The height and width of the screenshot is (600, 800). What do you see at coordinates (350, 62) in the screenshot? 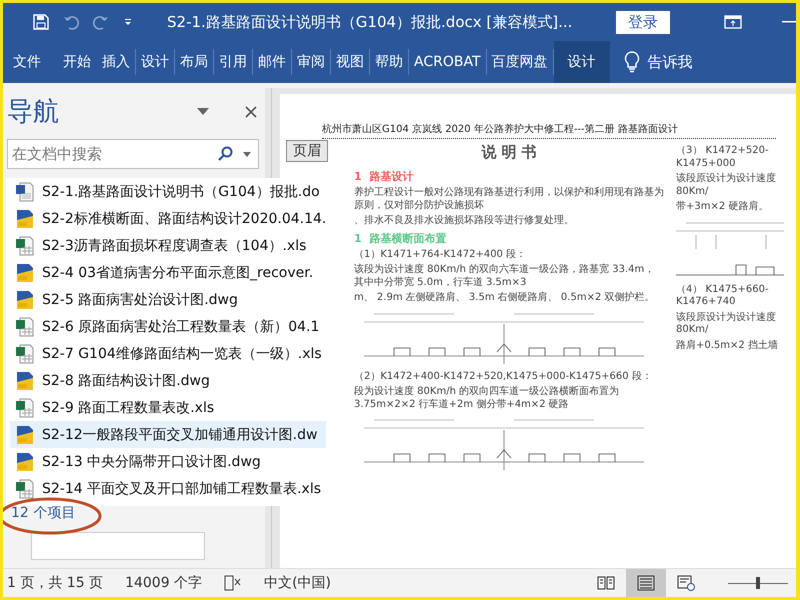
I see `ribbon-tab: 视图` at bounding box center [350, 62].